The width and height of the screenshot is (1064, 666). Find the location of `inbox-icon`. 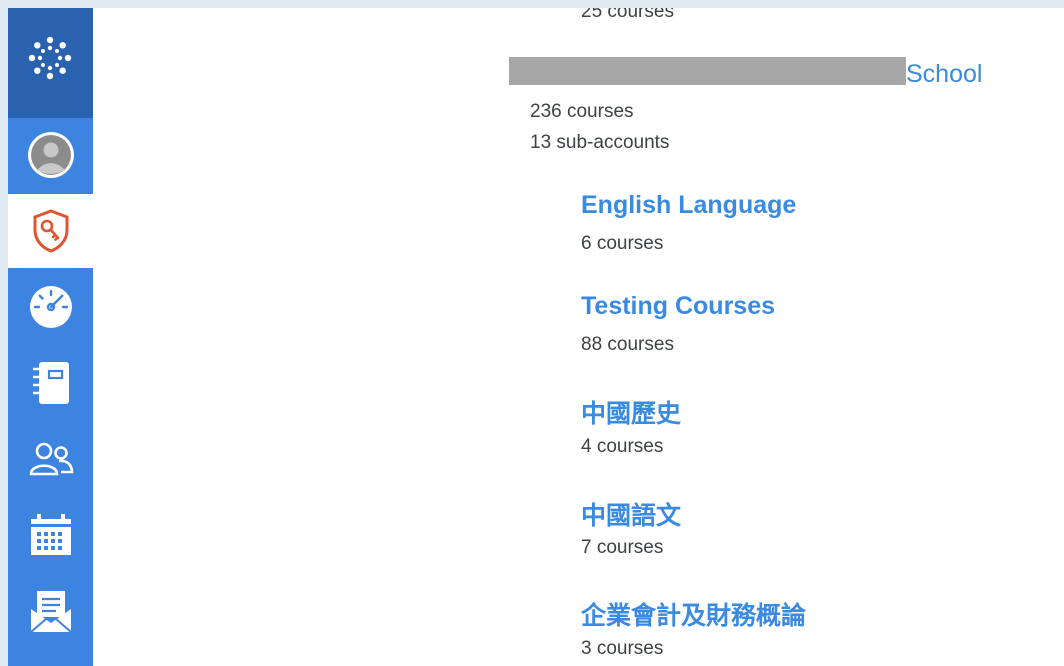

inbox-icon is located at coordinates (50, 612).